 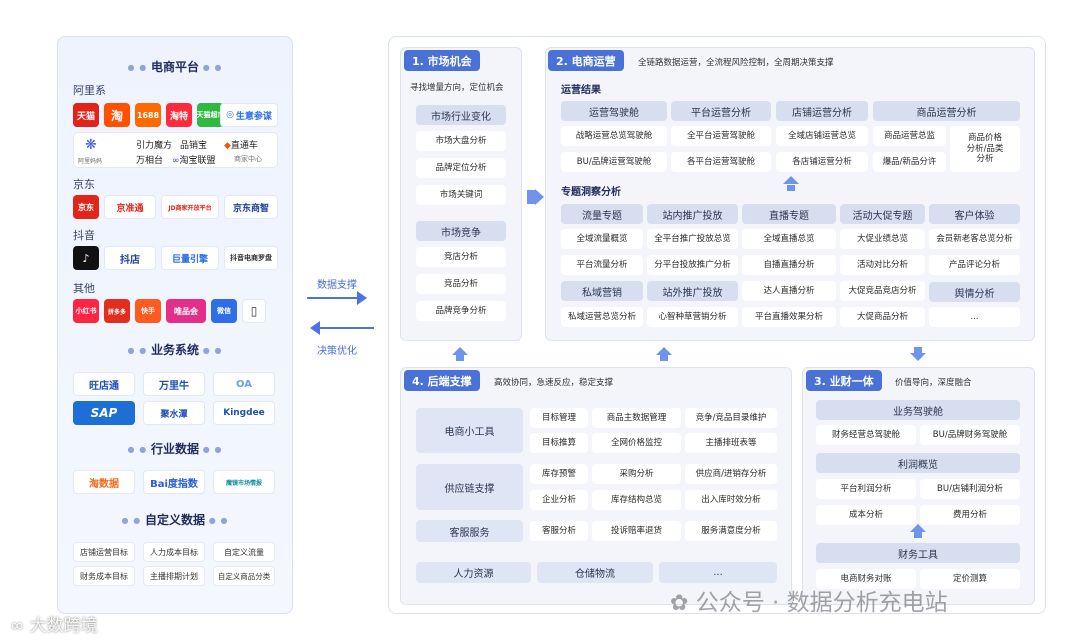 I want to click on finance-cell: BU/品牌财务驾驶舱, so click(x=970, y=435).